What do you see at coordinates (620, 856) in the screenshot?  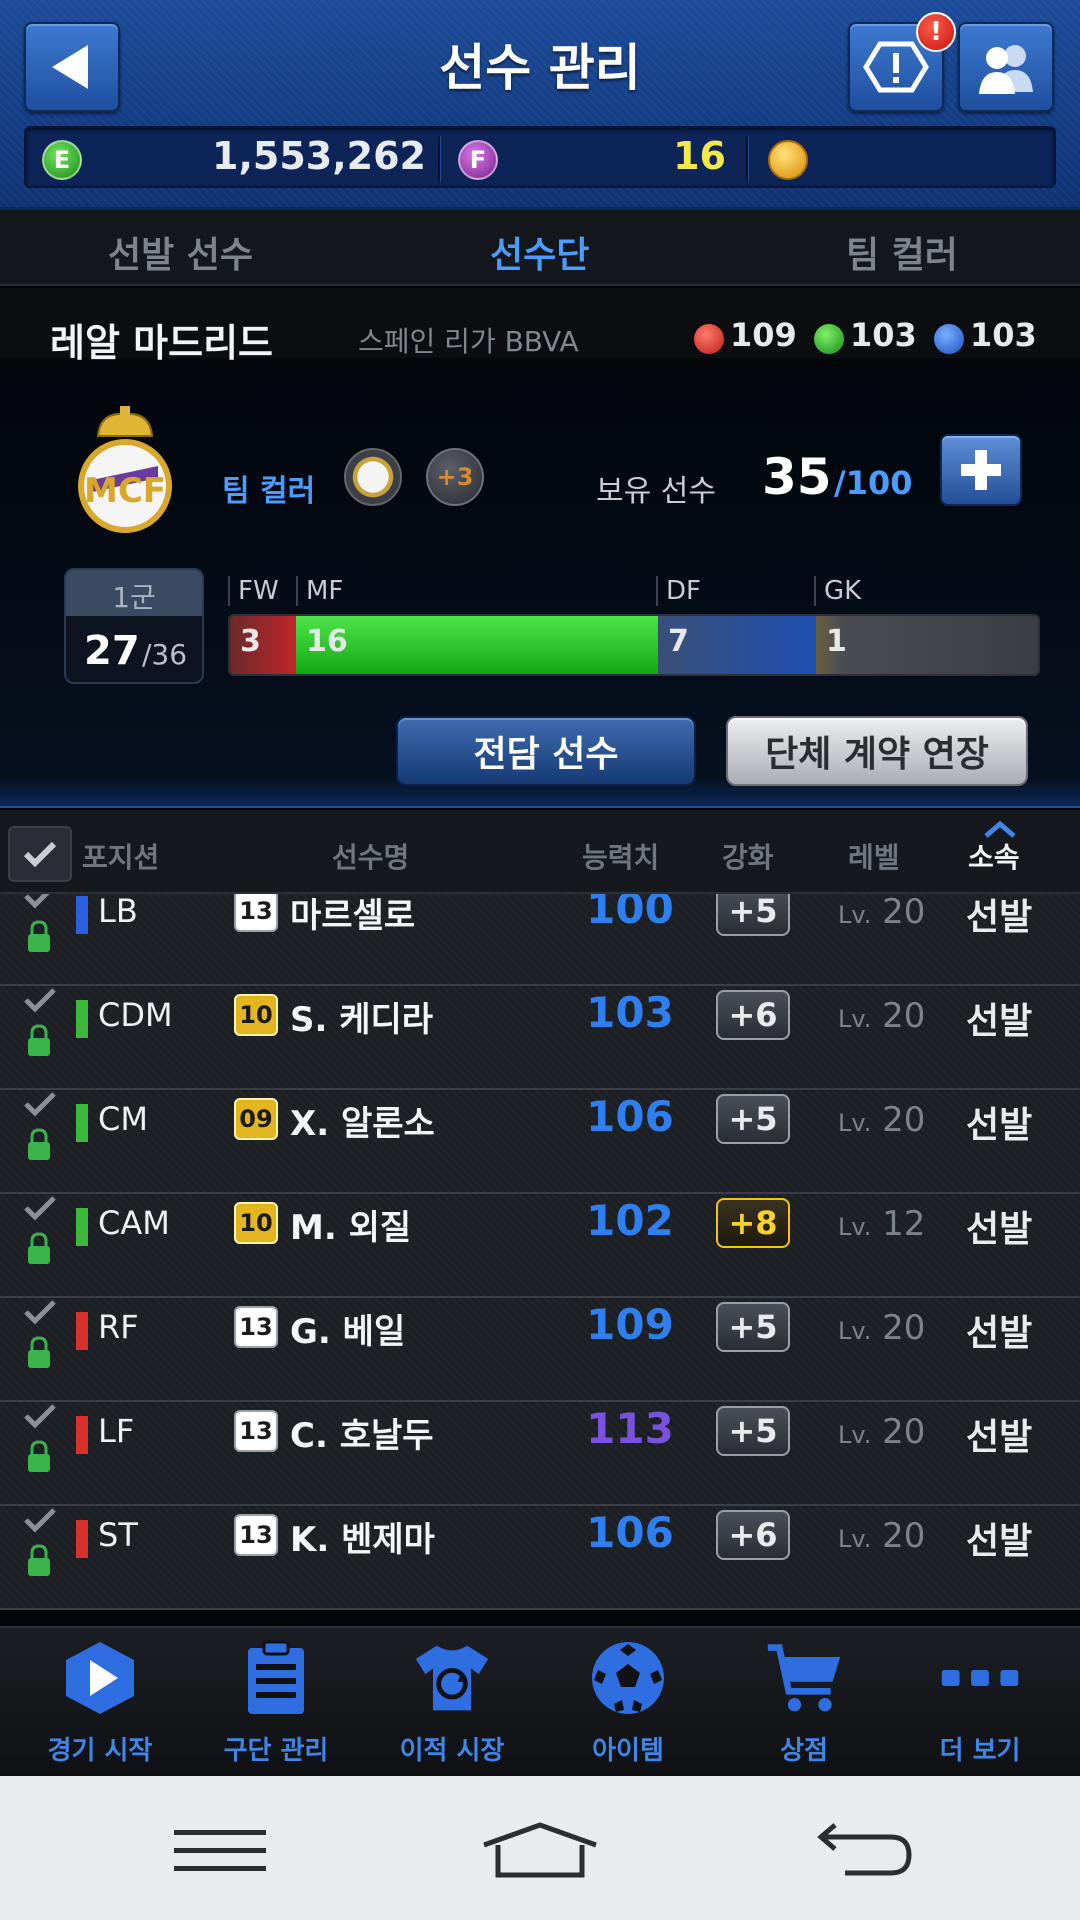 I see `sort-ability: 능력치` at bounding box center [620, 856].